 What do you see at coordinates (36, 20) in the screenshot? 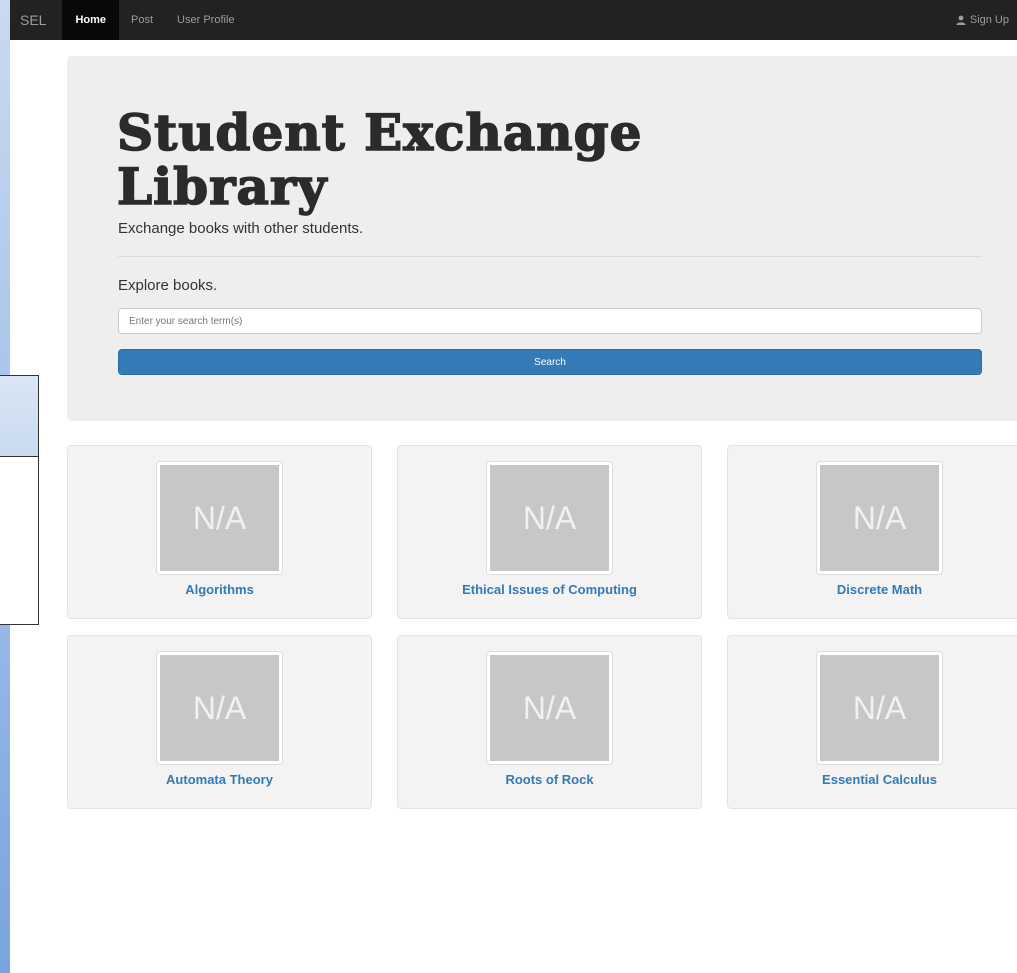
I see `brand-link: SEL` at bounding box center [36, 20].